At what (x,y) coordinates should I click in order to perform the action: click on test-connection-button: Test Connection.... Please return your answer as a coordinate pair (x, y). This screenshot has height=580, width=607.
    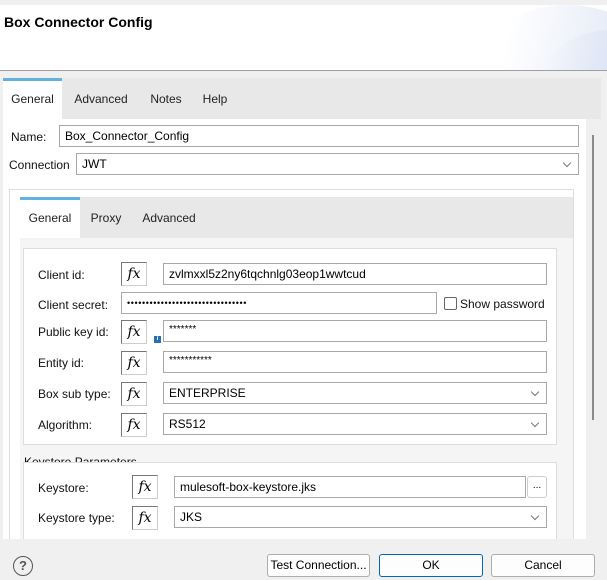
    Looking at the image, I should click on (318, 565).